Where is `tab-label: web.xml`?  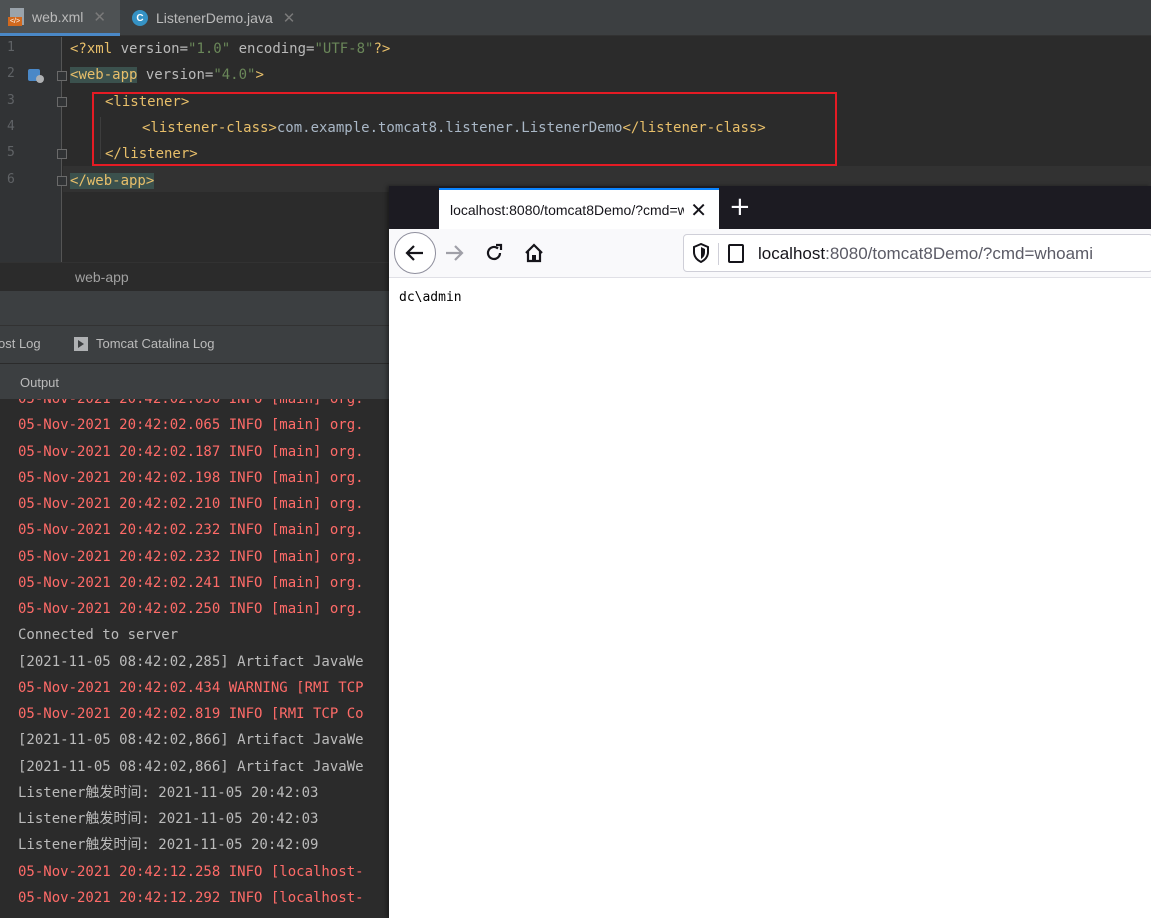
tab-label: web.xml is located at coordinates (58, 16).